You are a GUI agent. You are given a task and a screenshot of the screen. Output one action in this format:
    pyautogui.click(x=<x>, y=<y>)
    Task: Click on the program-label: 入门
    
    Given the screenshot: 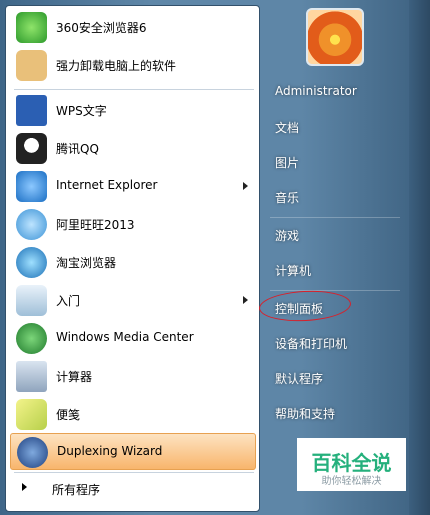 What is the action you would take?
    pyautogui.click(x=68, y=301)
    